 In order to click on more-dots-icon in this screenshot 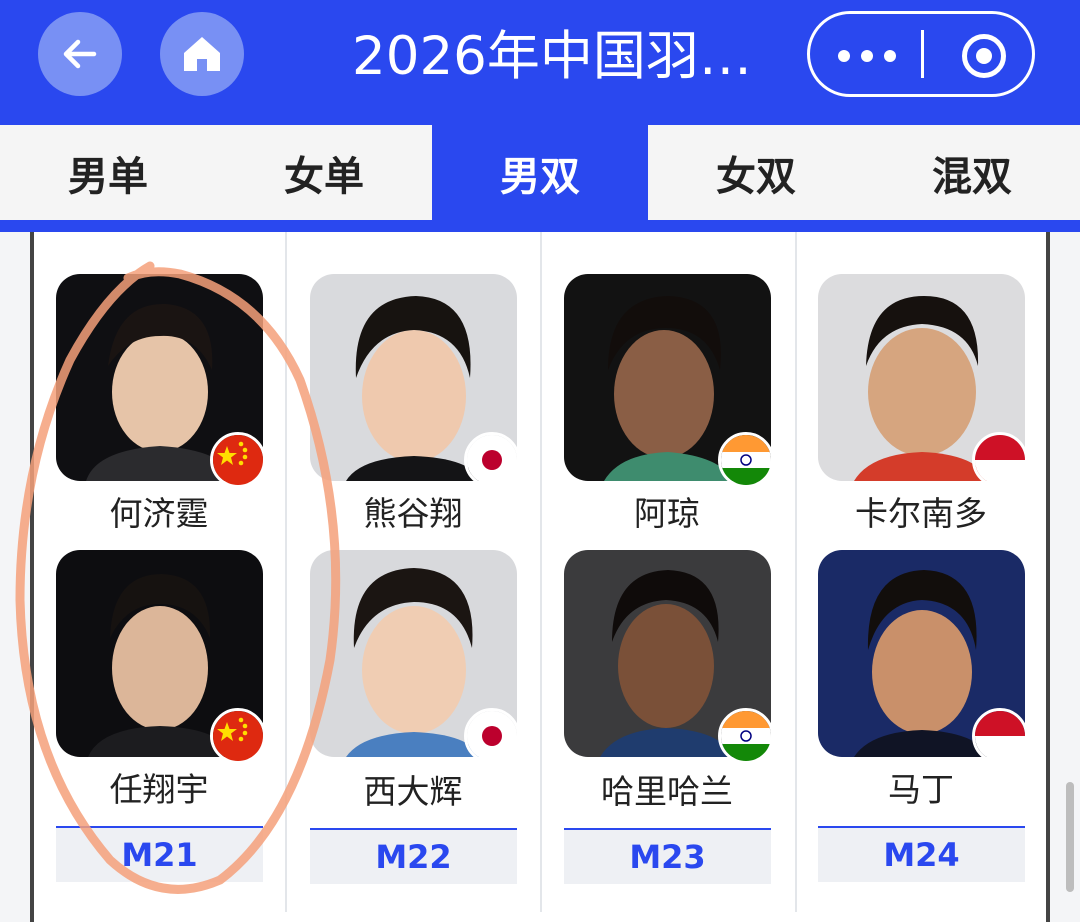, I will do `click(867, 56)`.